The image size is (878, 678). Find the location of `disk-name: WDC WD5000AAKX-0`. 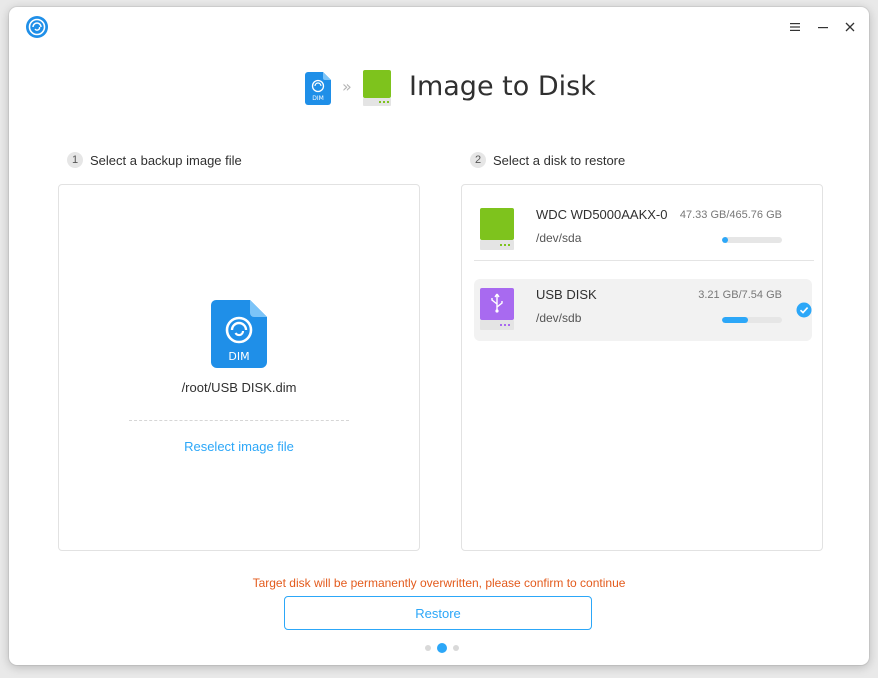

disk-name: WDC WD5000AAKX-0 is located at coordinates (602, 214).